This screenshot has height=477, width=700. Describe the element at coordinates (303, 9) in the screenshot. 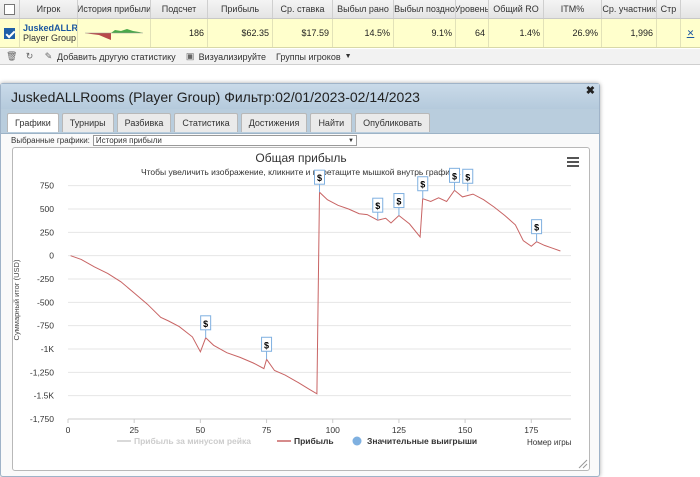

I see `col-header-avg-stake: Ср. ставка` at that location.